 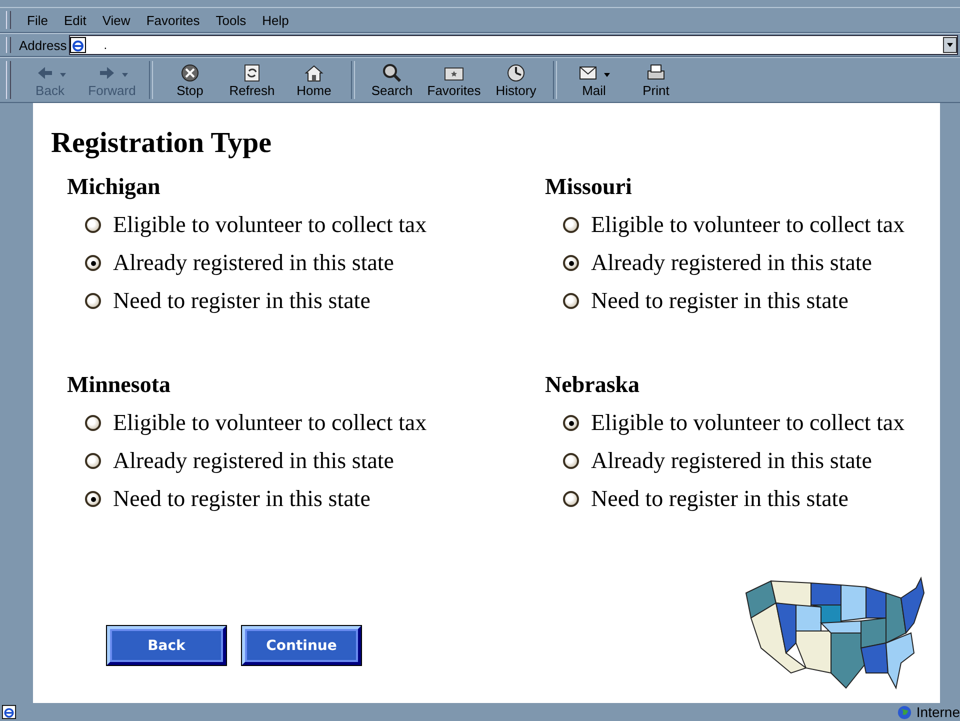 I want to click on toolbar-button: Print, so click(x=656, y=80).